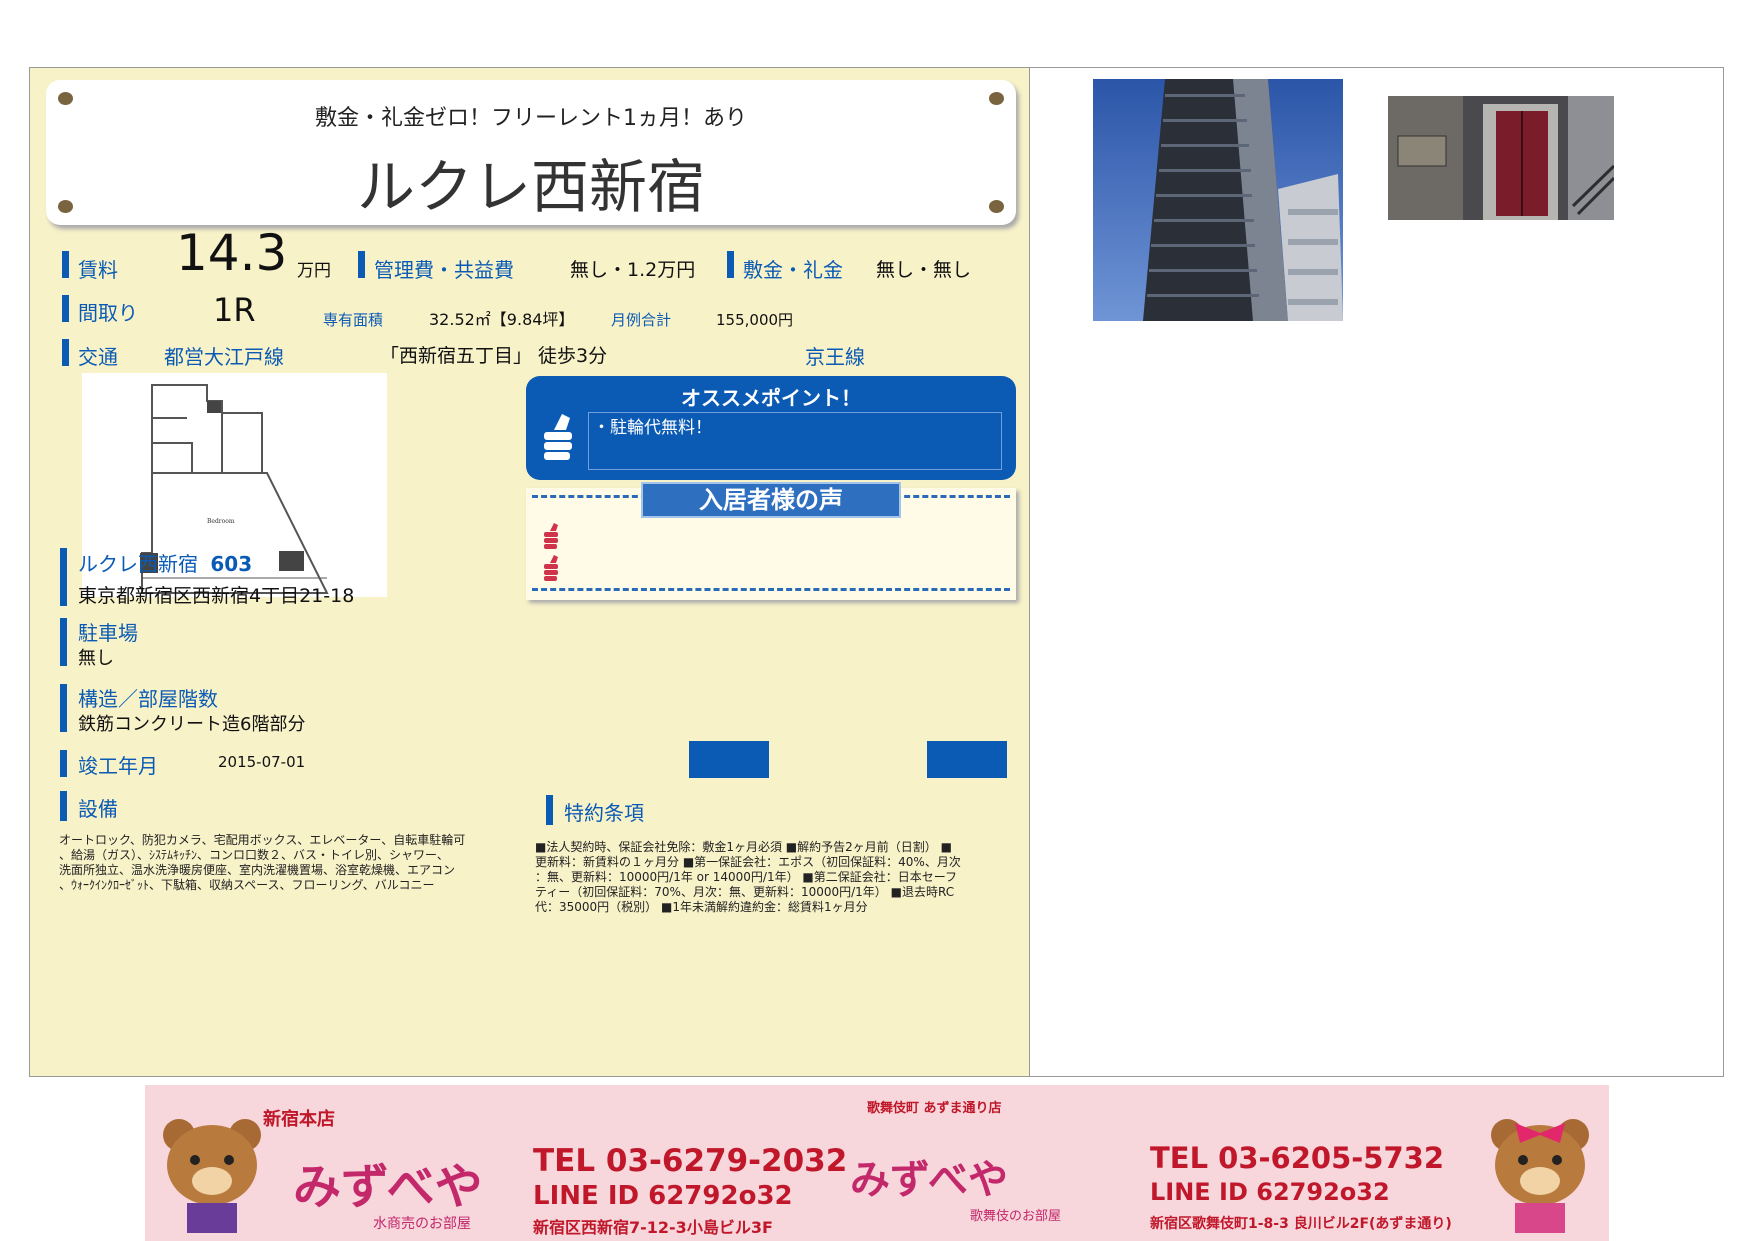 The image size is (1754, 1241). What do you see at coordinates (262, 840) in the screenshot?
I see `equipment-line: オートロック、防犯カメラ、宅配用ボックス、エレベーター、自転車駐輪可` at bounding box center [262, 840].